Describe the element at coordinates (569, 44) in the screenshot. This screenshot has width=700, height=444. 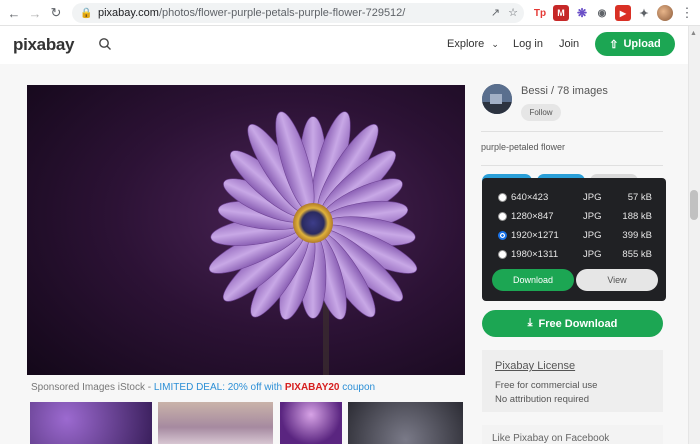
I see `join-link: Join` at that location.